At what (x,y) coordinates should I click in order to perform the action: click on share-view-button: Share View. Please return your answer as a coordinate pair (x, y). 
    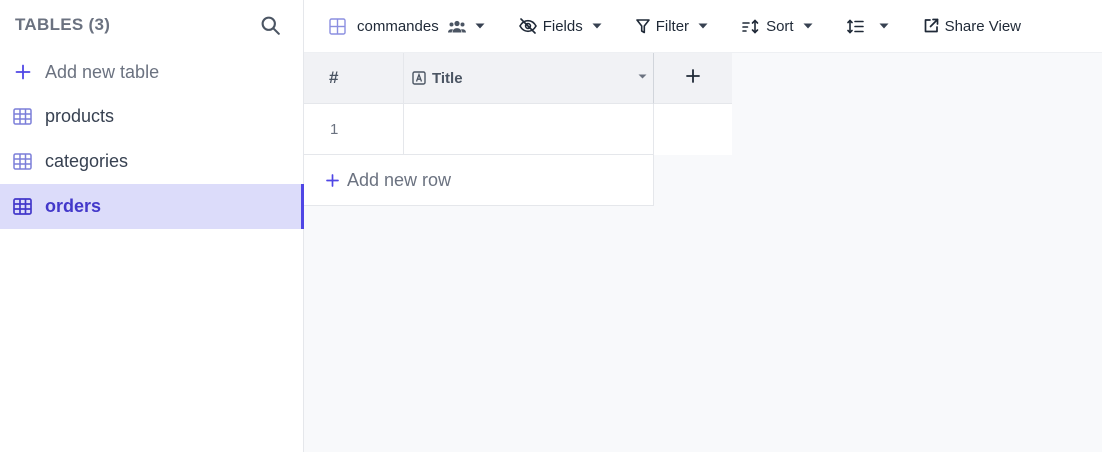
    Looking at the image, I should click on (972, 26).